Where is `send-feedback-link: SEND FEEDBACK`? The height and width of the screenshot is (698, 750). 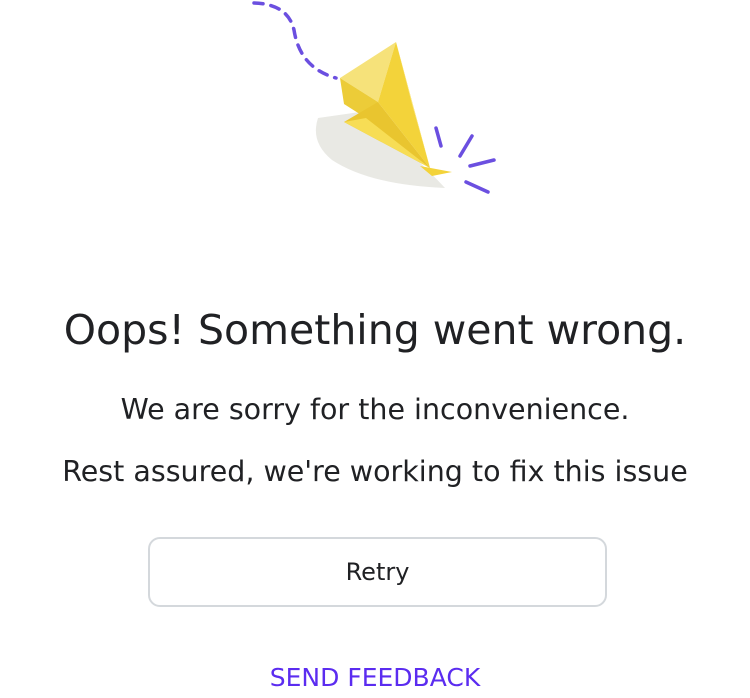
send-feedback-link: SEND FEEDBACK is located at coordinates (375, 678).